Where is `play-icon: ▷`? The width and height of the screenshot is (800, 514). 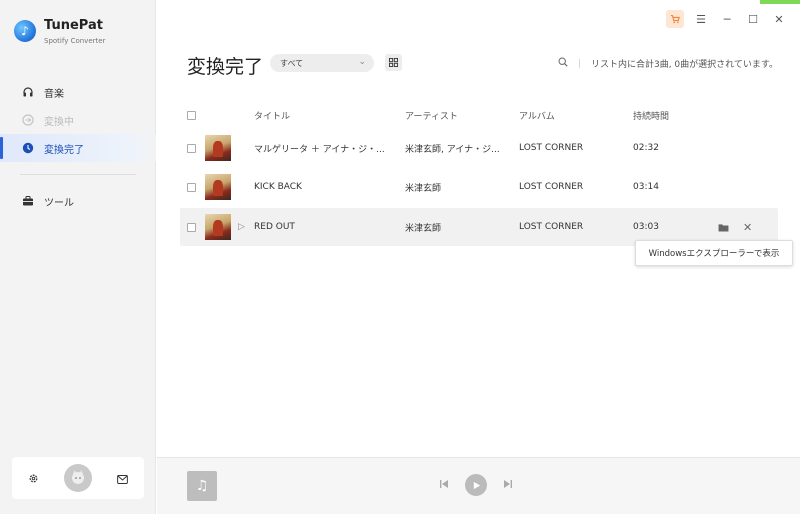
play-icon: ▷ is located at coordinates (241, 227).